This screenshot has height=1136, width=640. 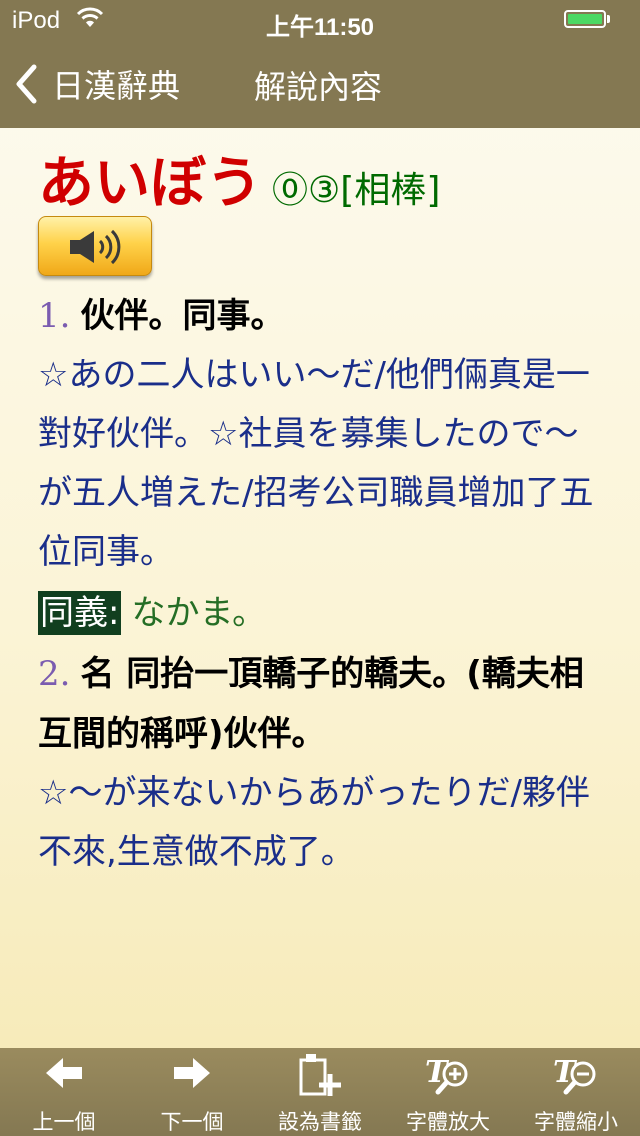 What do you see at coordinates (323, 613) in the screenshot?
I see `synonym-line: 同義: なかま。` at bounding box center [323, 613].